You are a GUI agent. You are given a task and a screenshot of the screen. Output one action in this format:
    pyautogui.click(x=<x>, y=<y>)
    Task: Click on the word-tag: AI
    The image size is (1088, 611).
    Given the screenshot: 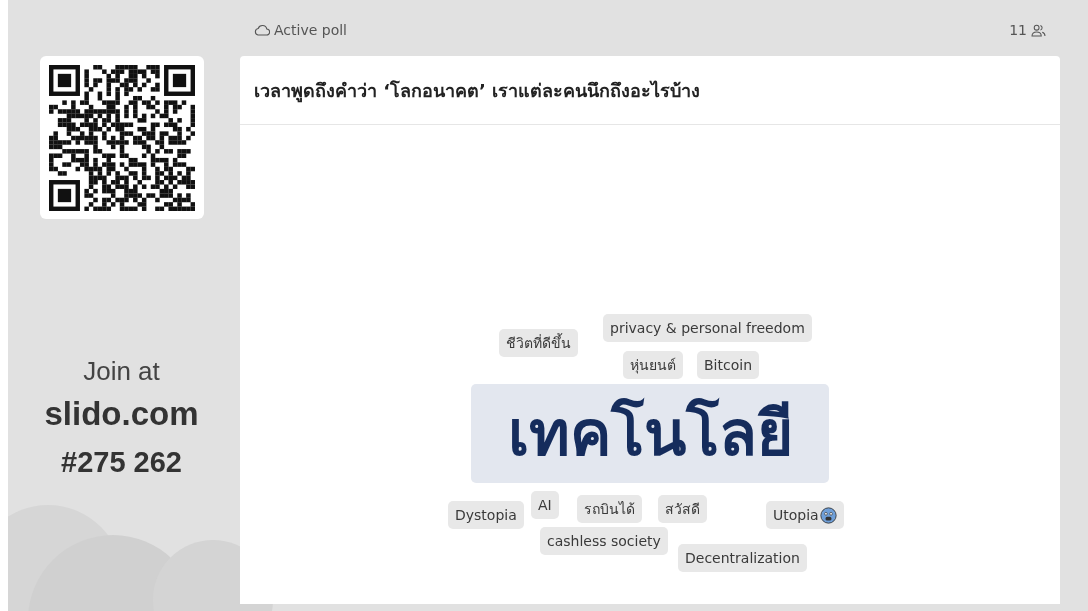 What is the action you would take?
    pyautogui.click(x=545, y=505)
    